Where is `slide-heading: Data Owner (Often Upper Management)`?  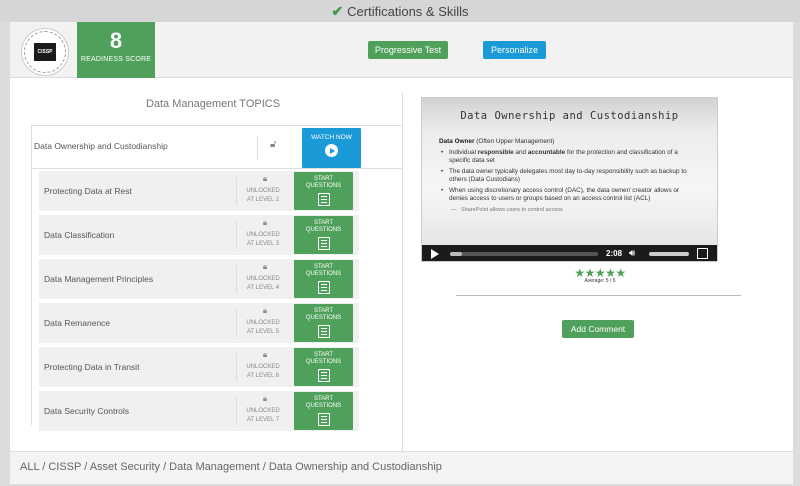 slide-heading: Data Owner (Often Upper Management) is located at coordinates (497, 141).